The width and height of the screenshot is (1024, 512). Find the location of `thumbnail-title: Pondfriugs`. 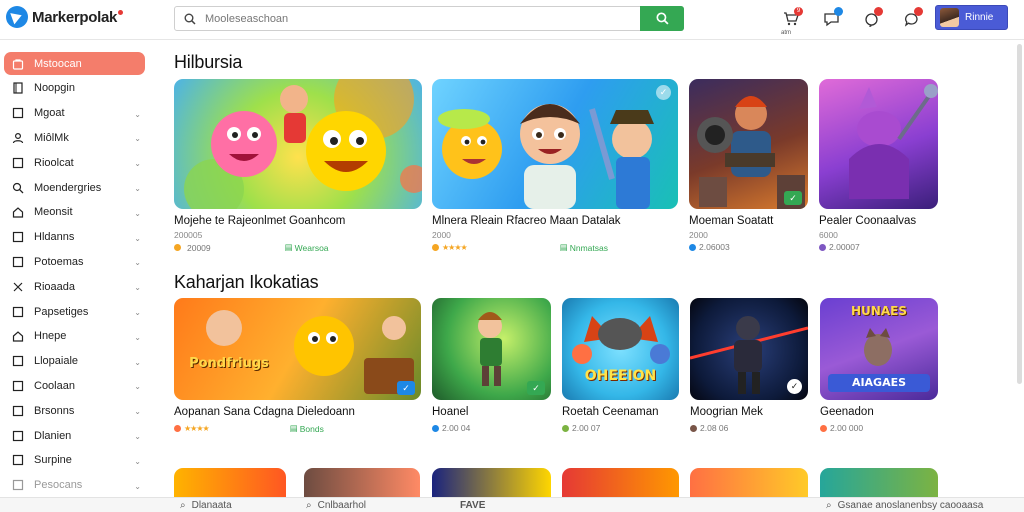

thumbnail-title: Pondfriugs is located at coordinates (229, 363).